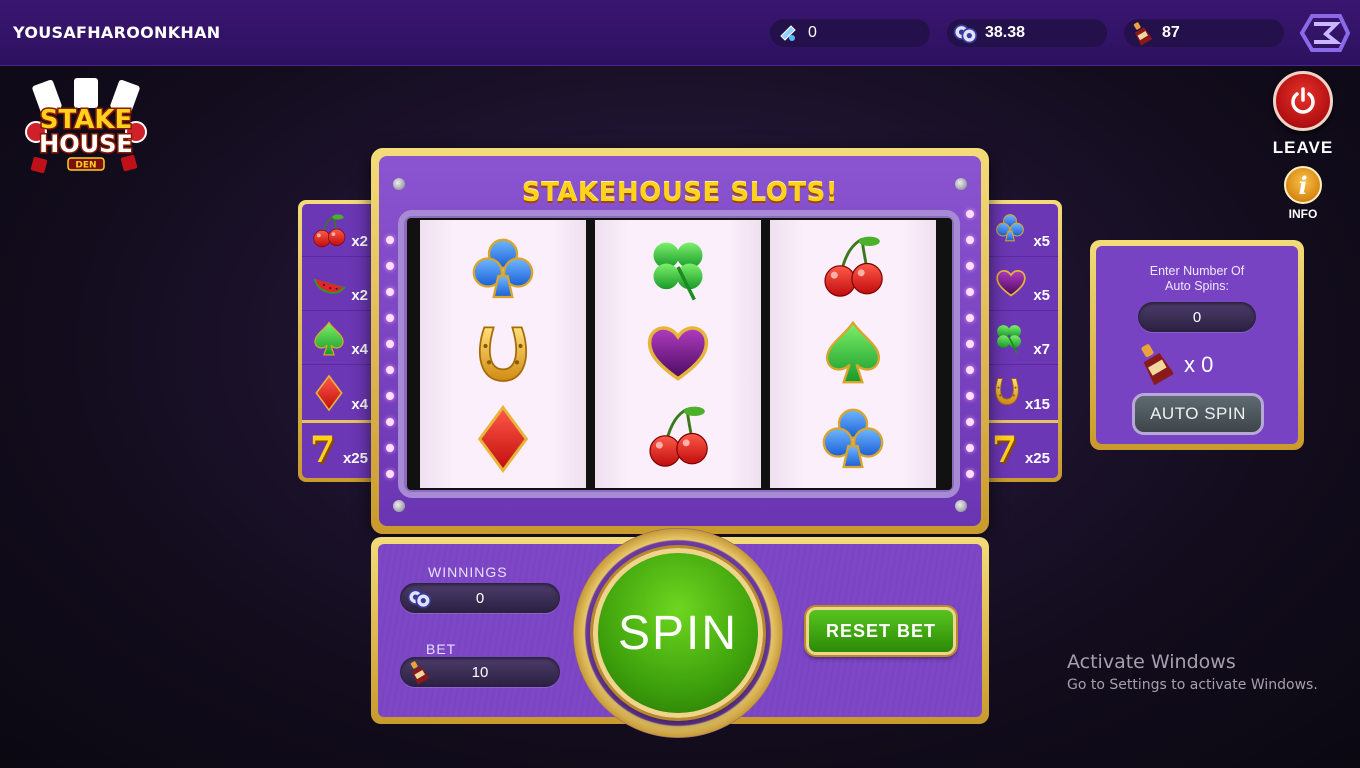 This screenshot has height=768, width=1360. Describe the element at coordinates (680, 33) in the screenshot. I see `top-bar: YOUSAFHAROONKHAN 0 38.38 87` at that location.